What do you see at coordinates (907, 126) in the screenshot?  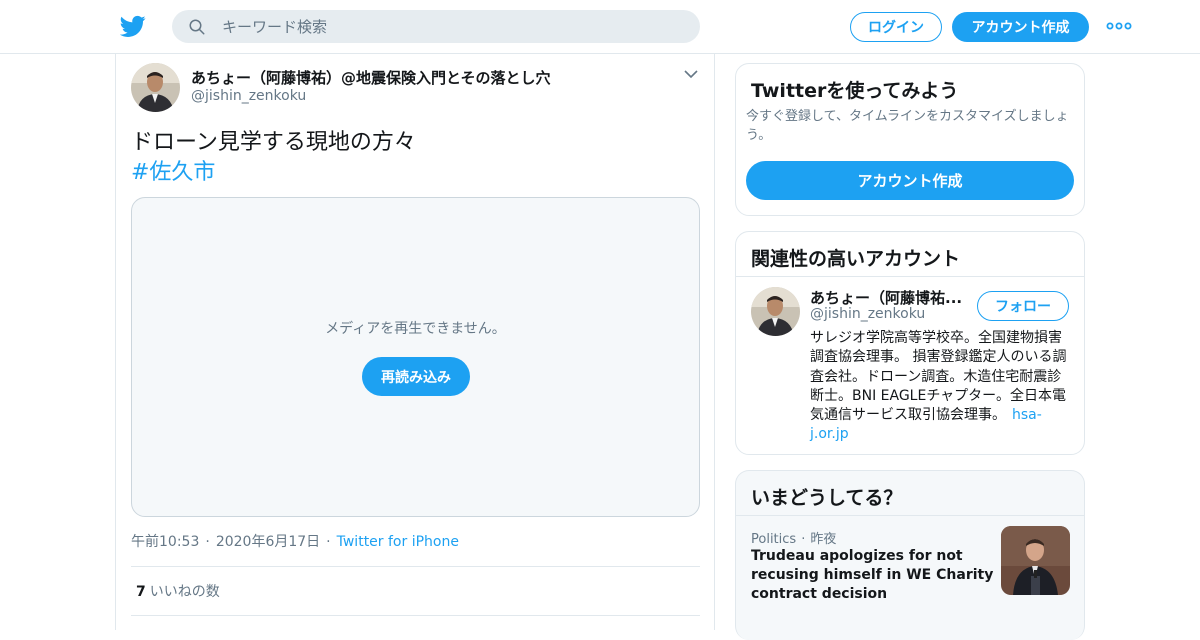 I see `signup-description: 今すぐ登録して、タイムラインをカスタマイズしましょう。` at bounding box center [907, 126].